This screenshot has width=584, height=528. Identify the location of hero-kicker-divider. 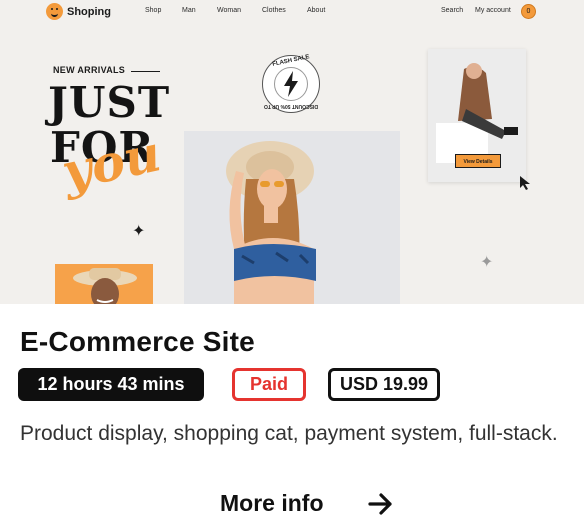
(145, 71).